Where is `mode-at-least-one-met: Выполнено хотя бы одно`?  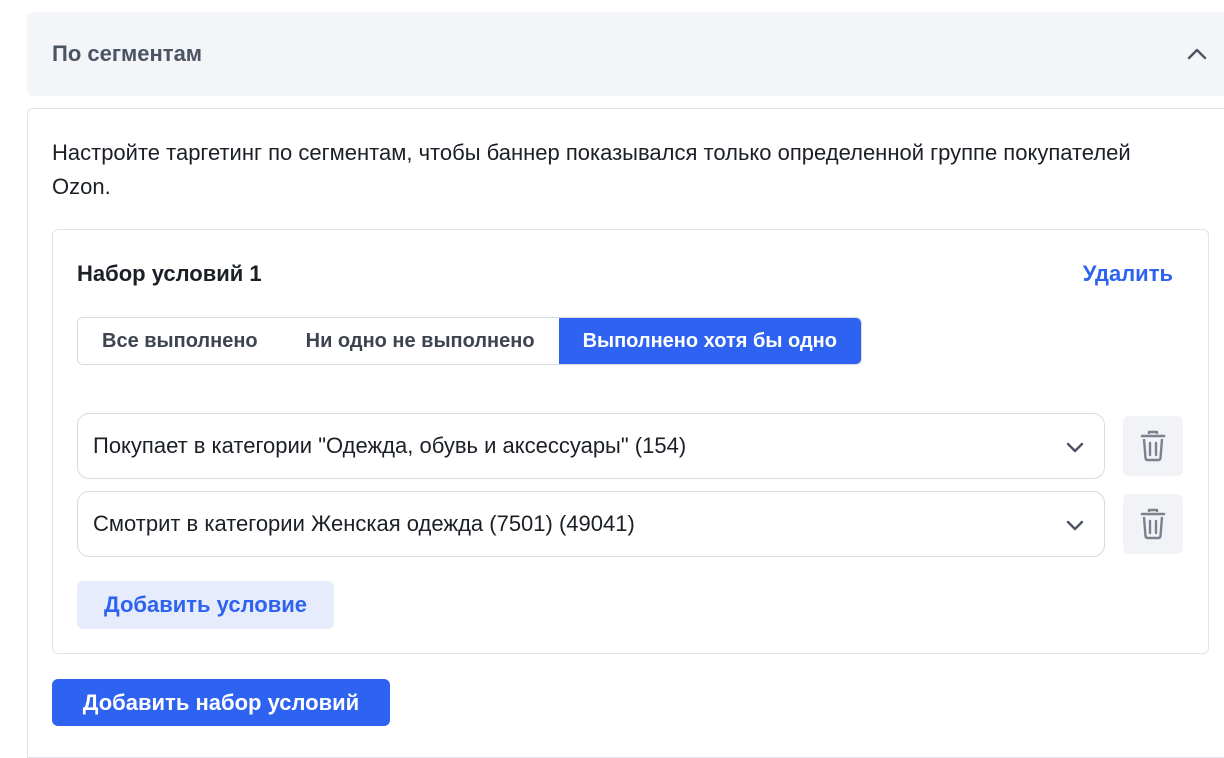 mode-at-least-one-met: Выполнено хотя бы одно is located at coordinates (709, 341).